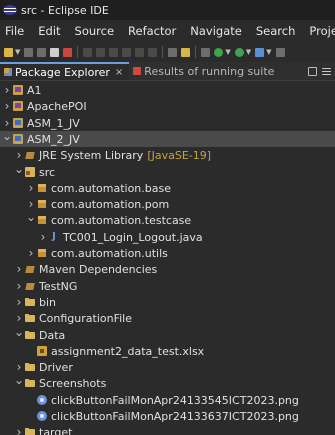 This screenshot has width=335, height=435. Describe the element at coordinates (8, 52) in the screenshot. I see `new-icon` at that location.